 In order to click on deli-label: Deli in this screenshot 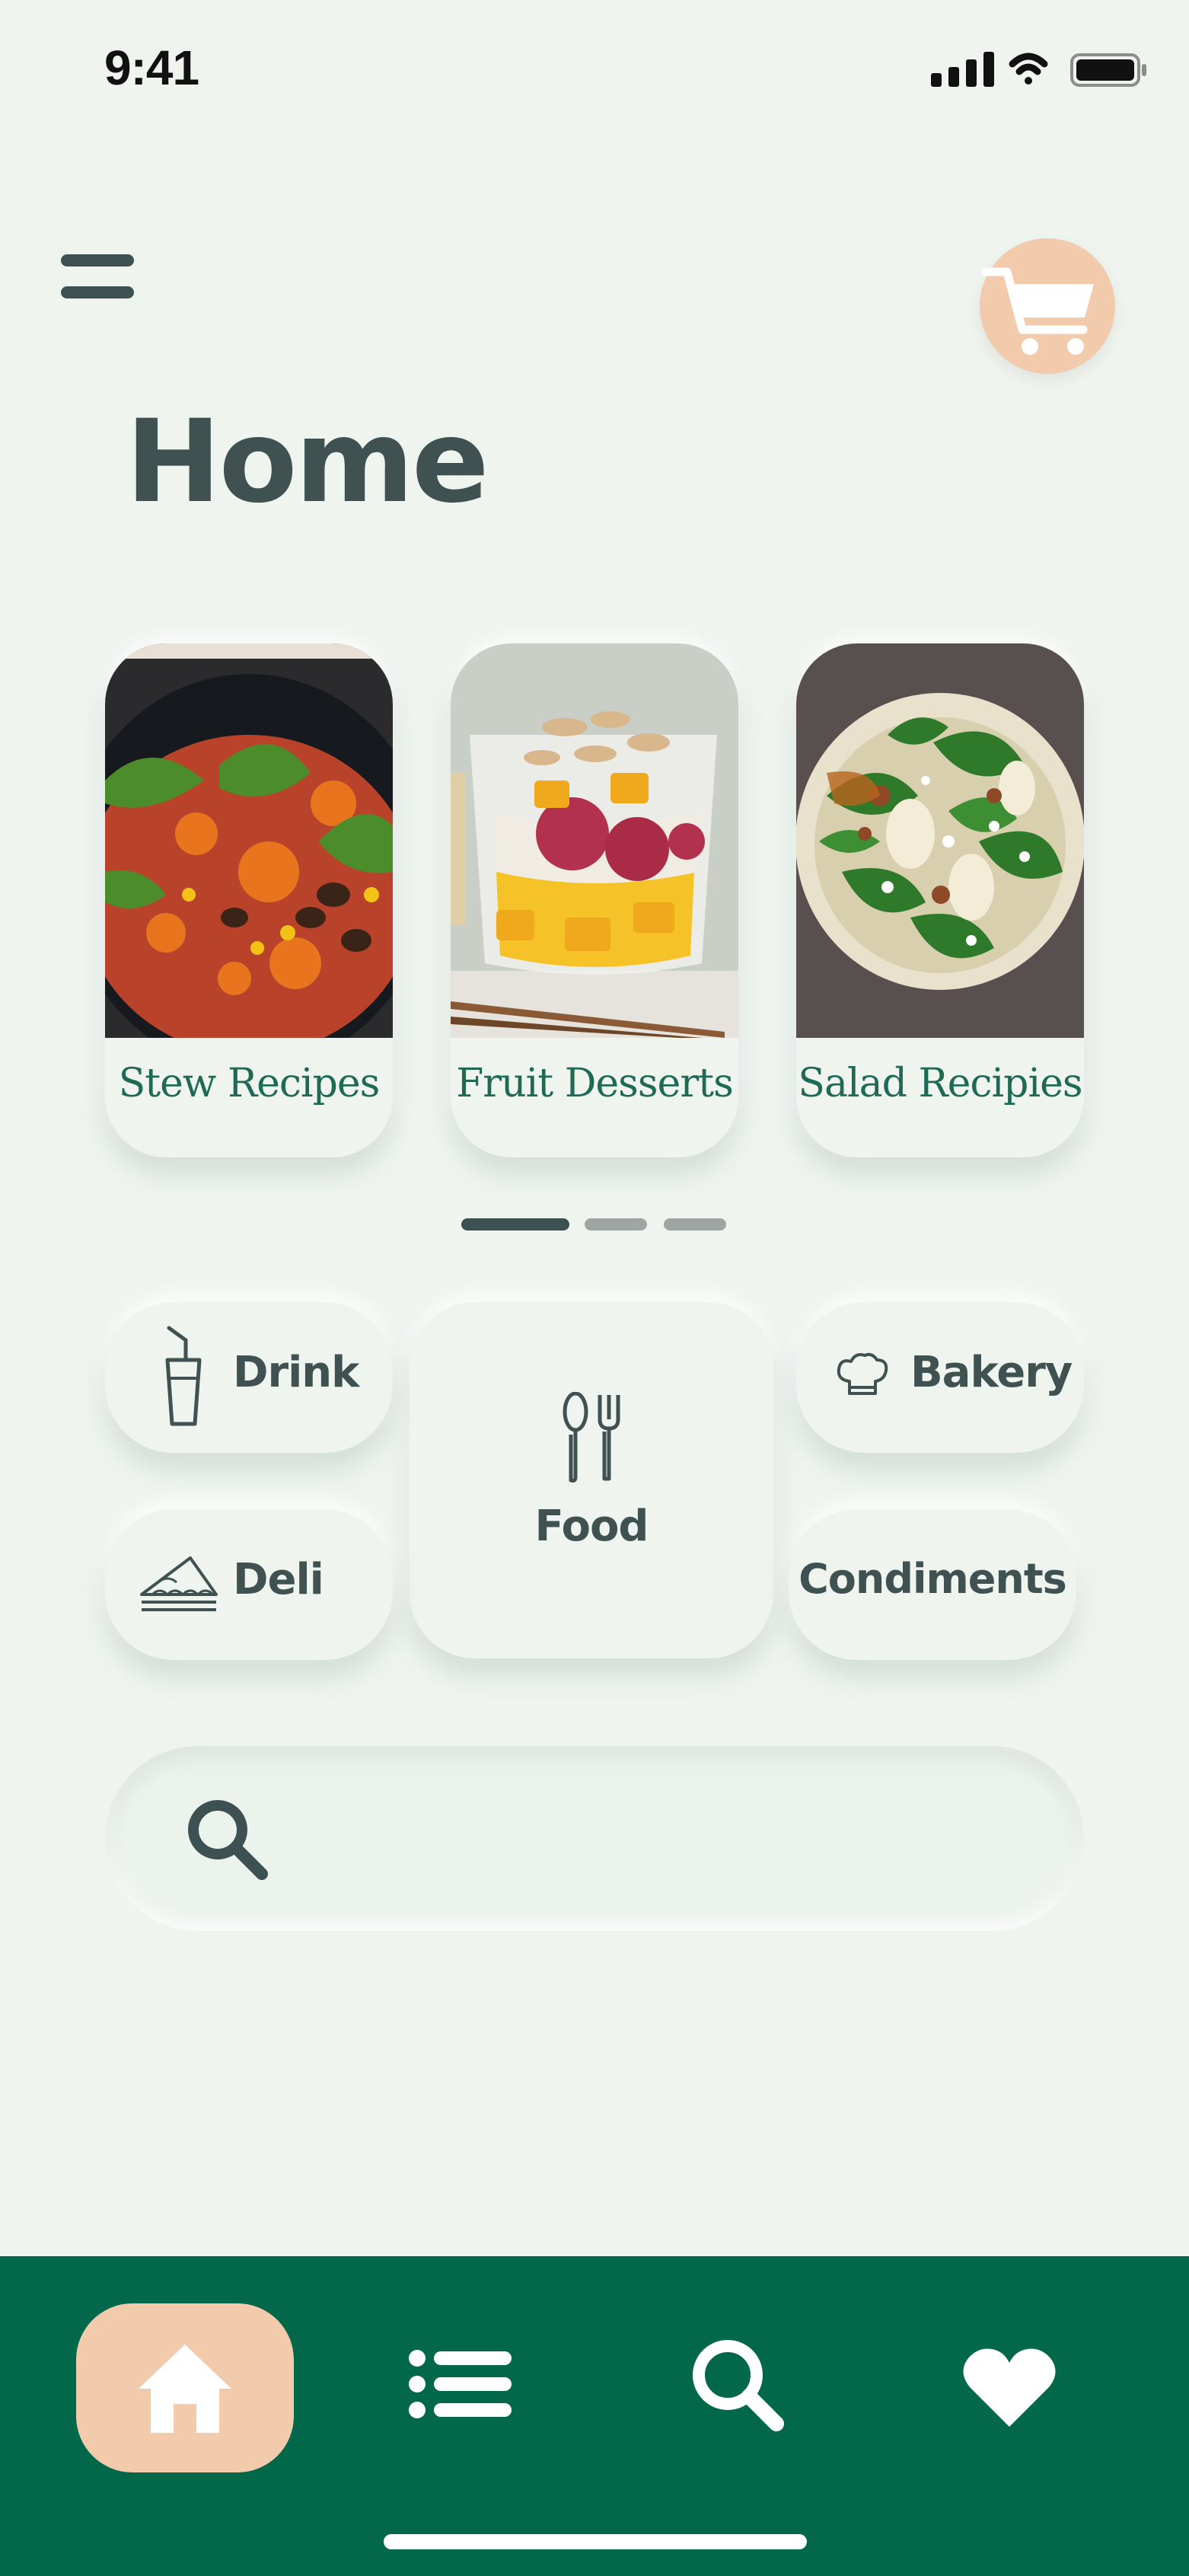, I will do `click(278, 1579)`.